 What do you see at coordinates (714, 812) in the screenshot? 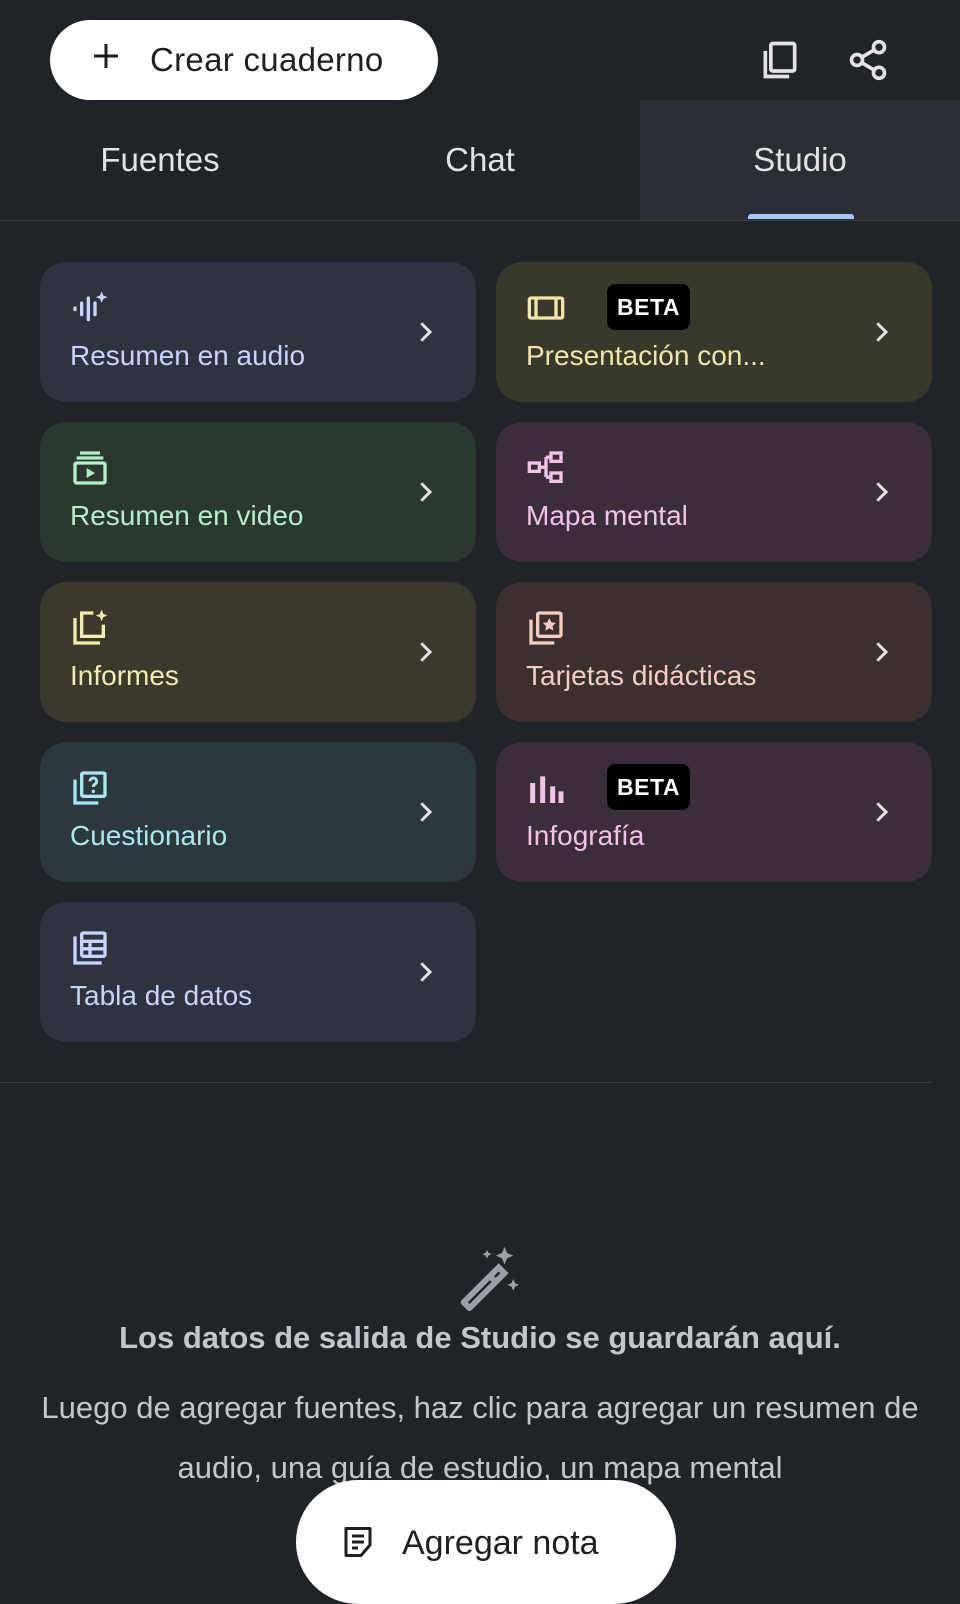
I see `card-infografia: BETA Infografía` at bounding box center [714, 812].